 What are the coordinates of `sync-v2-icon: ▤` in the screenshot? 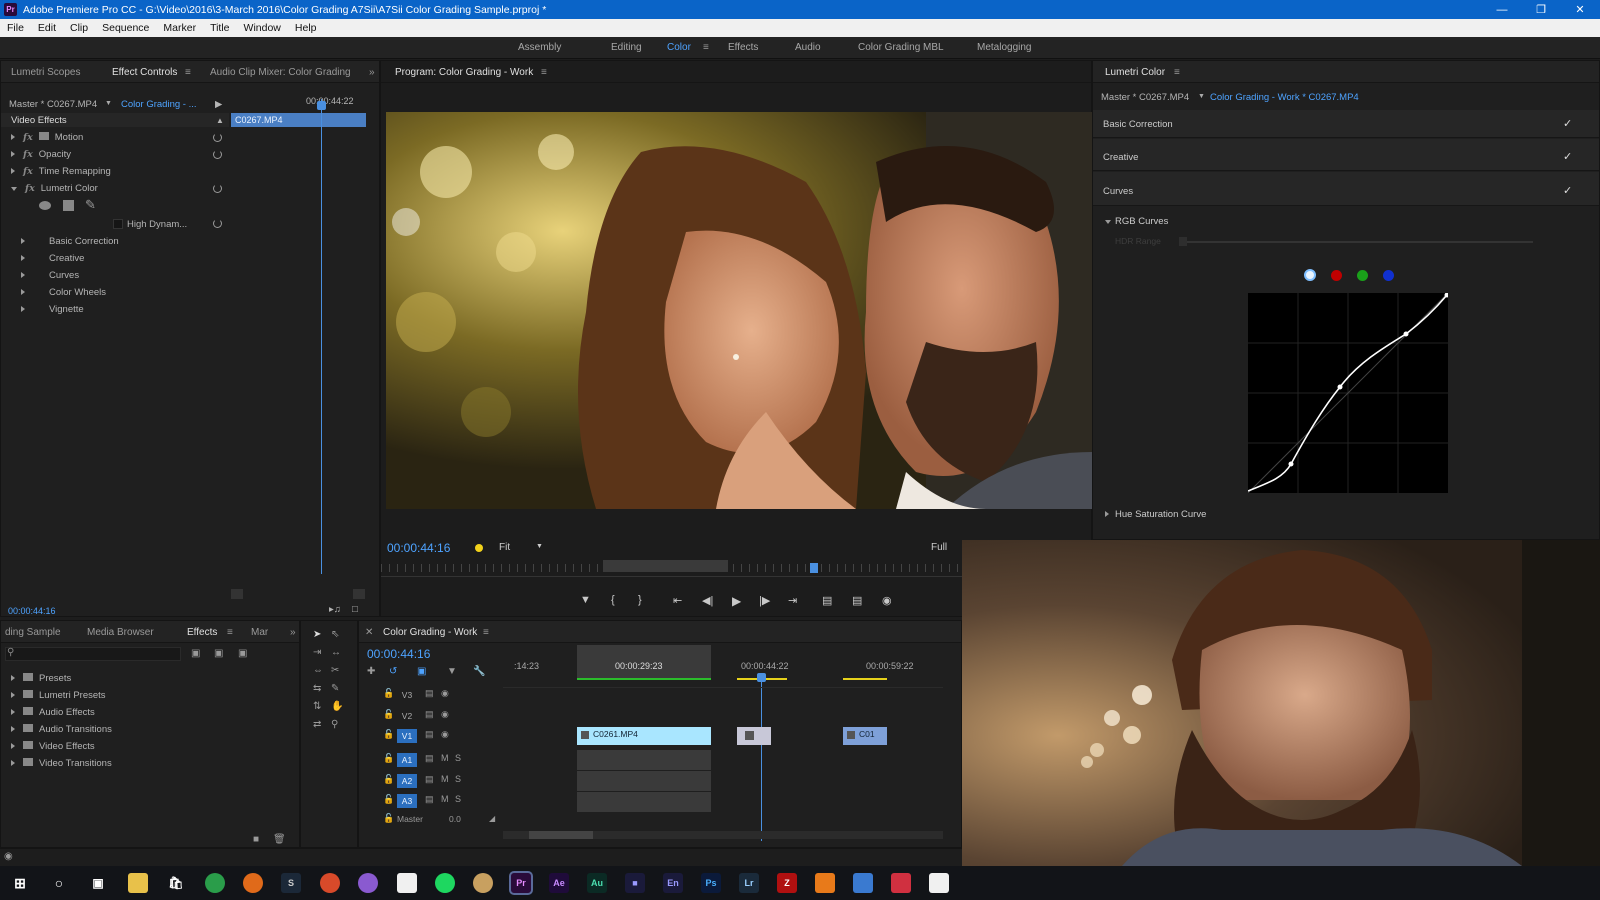 It's located at (429, 714).